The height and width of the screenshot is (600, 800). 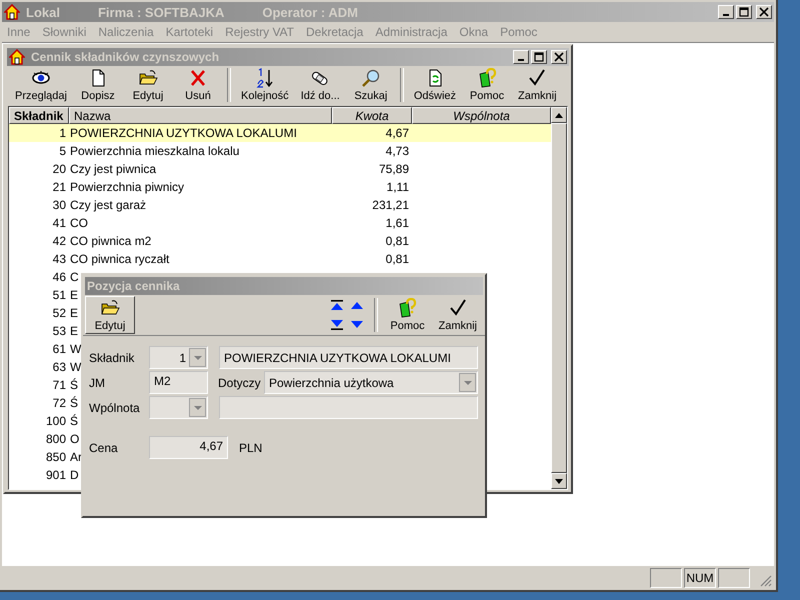 What do you see at coordinates (348, 357) in the screenshot?
I see `name-field: POWIERZCHNIA UZYTKOWA LOKALUMI` at bounding box center [348, 357].